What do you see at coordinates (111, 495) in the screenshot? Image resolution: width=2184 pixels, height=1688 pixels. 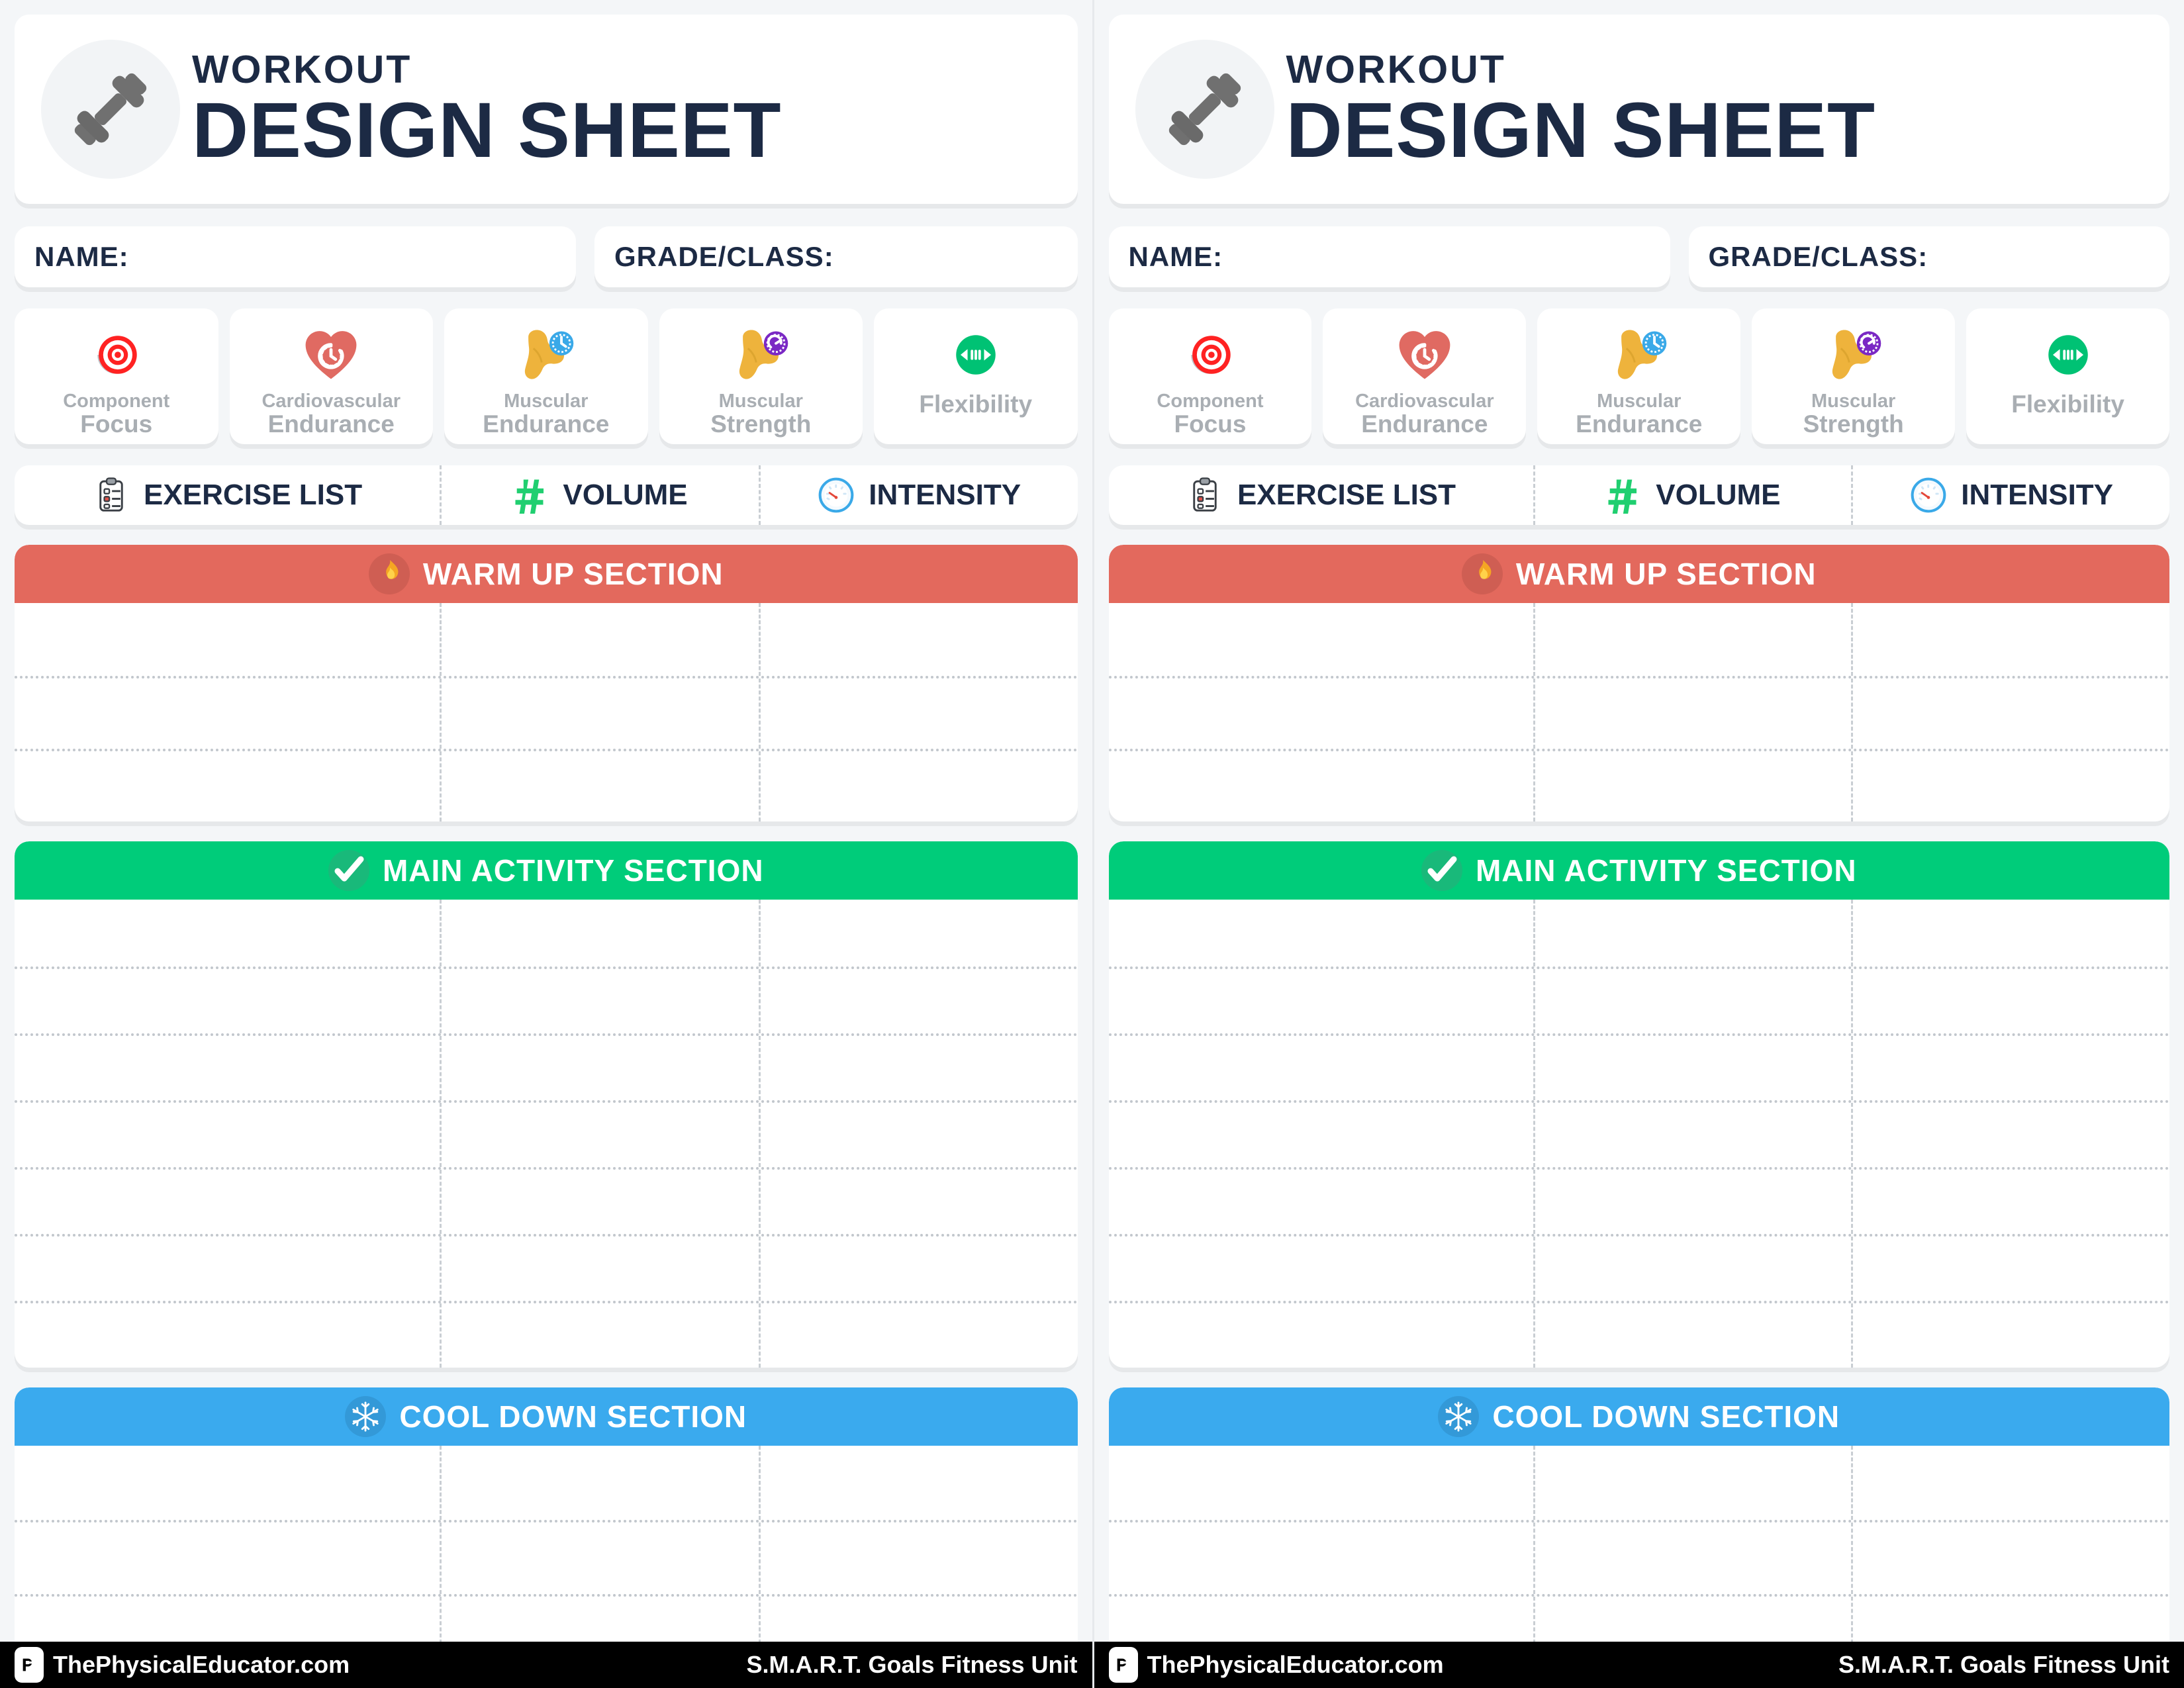 I see `clipboard-icon` at bounding box center [111, 495].